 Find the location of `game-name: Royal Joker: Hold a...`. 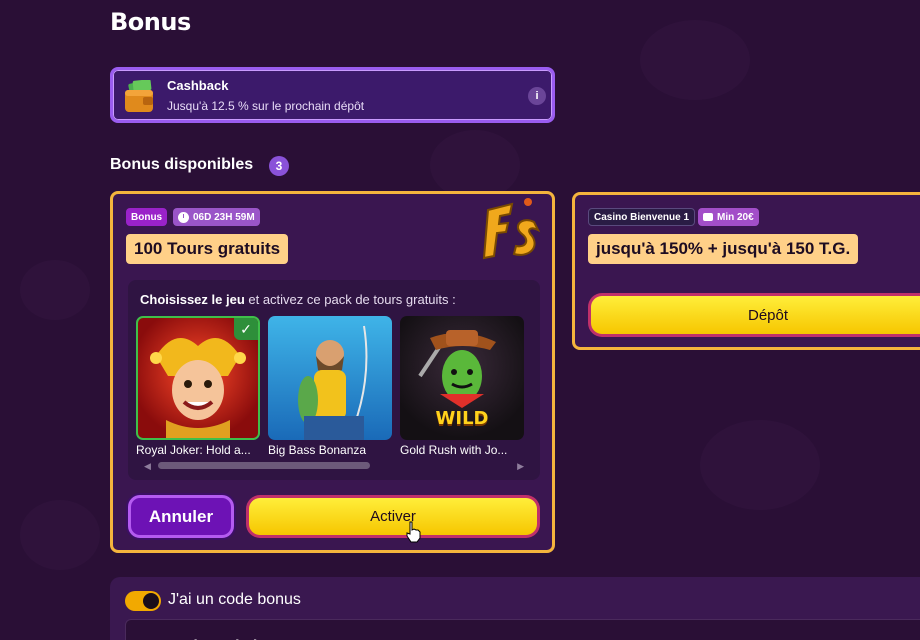

game-name: Royal Joker: Hold a... is located at coordinates (193, 450).